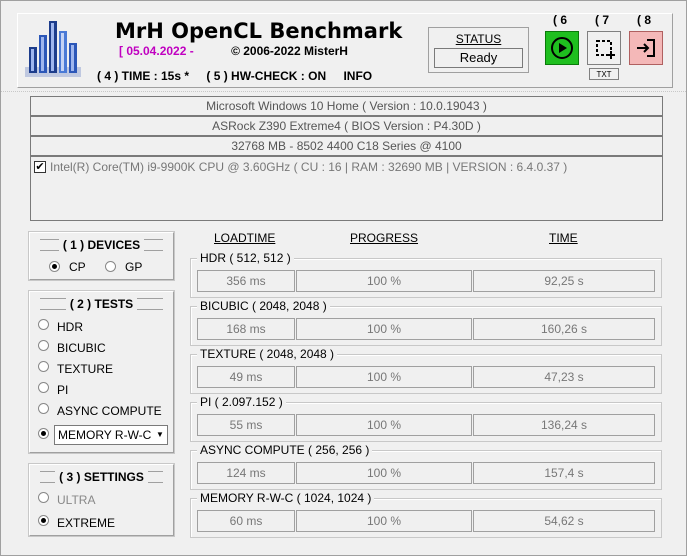 Image resolution: width=687 pixels, height=556 pixels. I want to click on chevron-down-icon: ▼, so click(160, 435).